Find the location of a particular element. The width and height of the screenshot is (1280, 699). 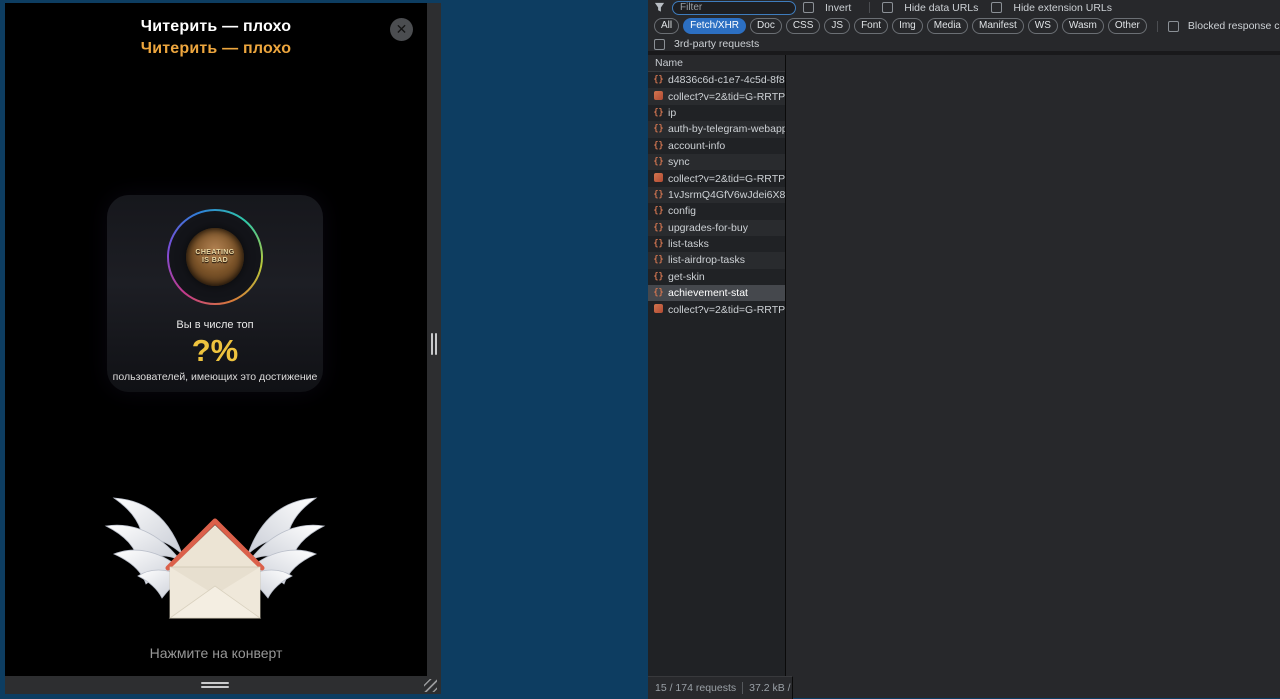

request-name: achievement-stat is located at coordinates (708, 293).